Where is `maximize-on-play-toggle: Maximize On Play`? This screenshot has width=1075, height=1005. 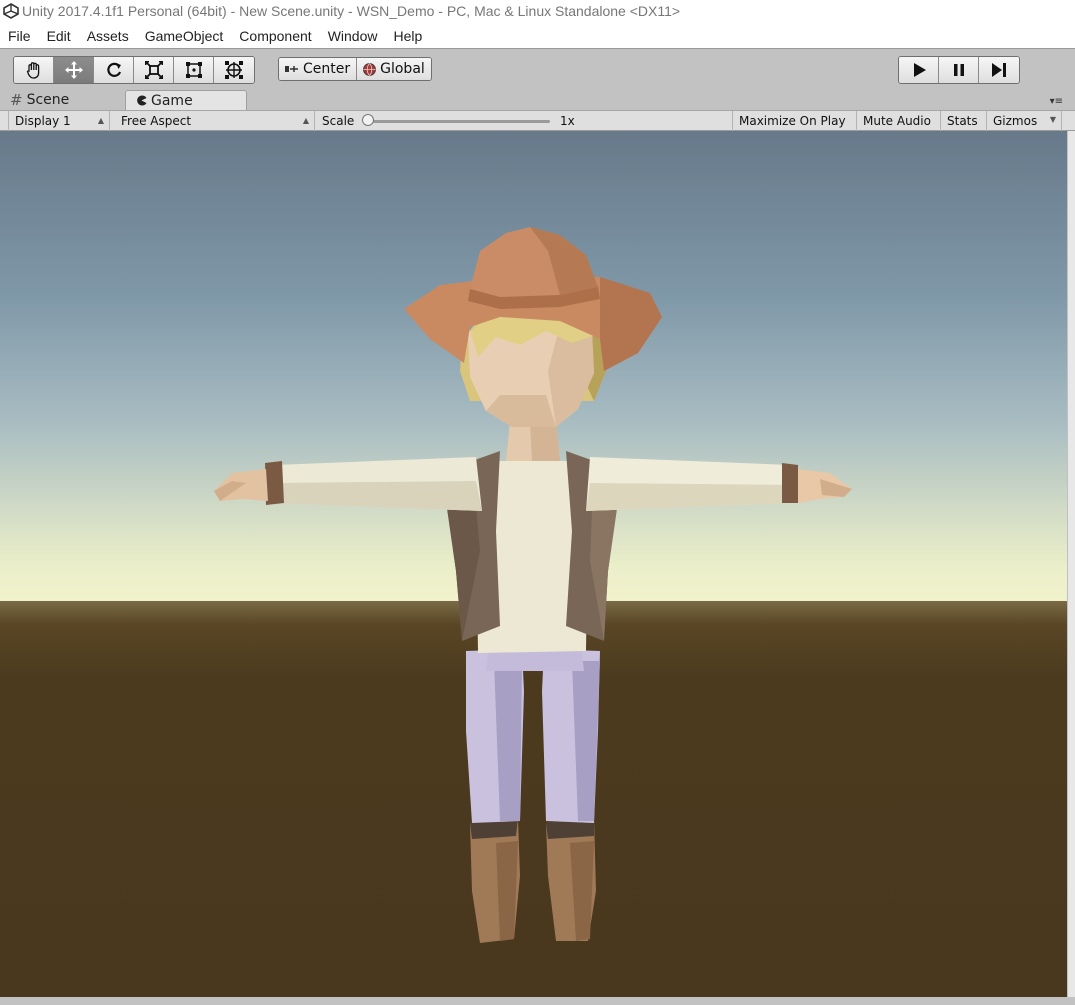
maximize-on-play-toggle: Maximize On Play is located at coordinates (794, 121).